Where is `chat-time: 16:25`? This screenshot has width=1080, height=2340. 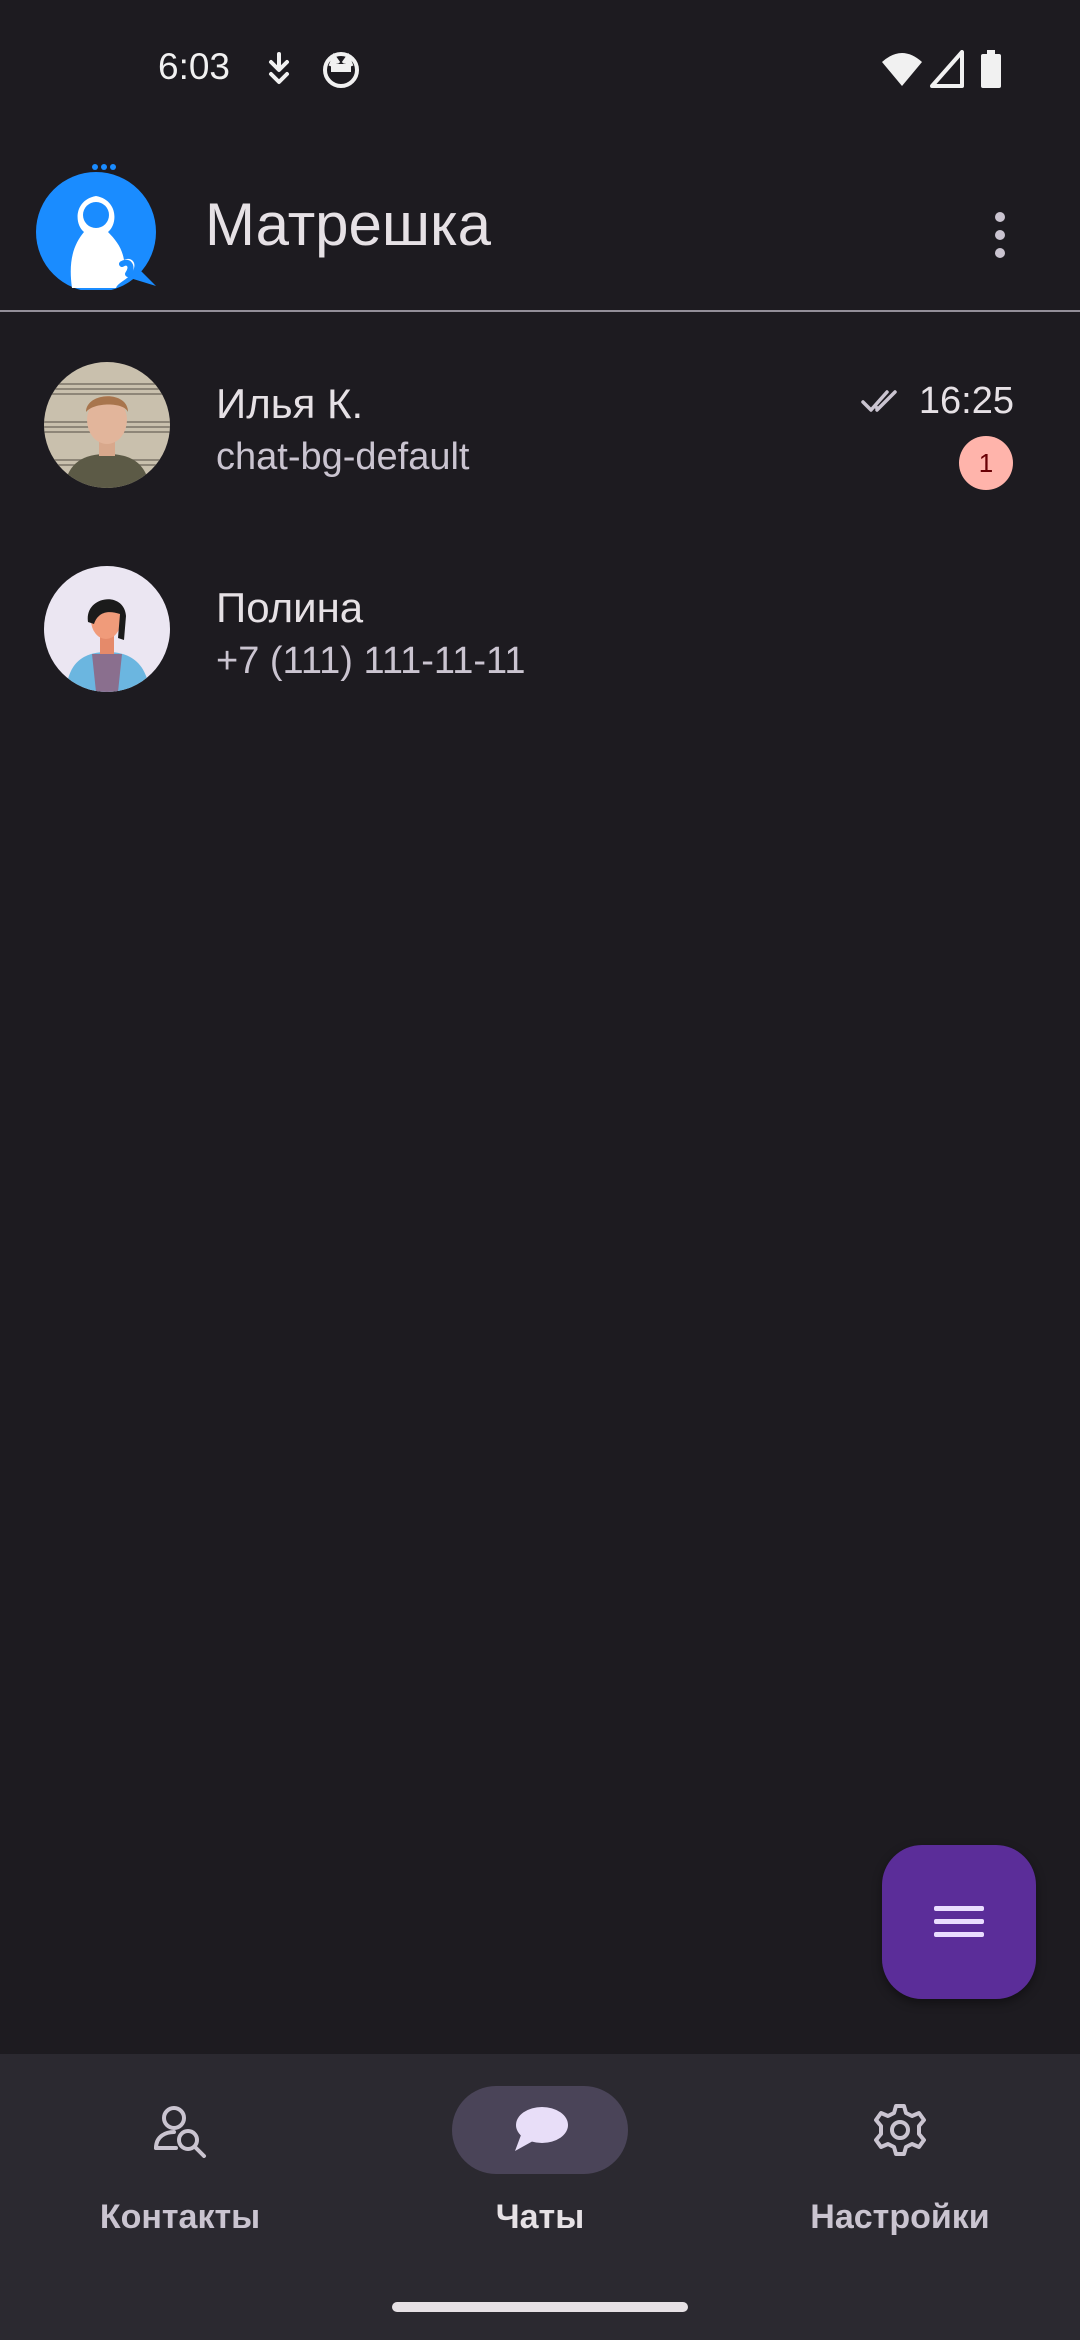 chat-time: 16:25 is located at coordinates (937, 401).